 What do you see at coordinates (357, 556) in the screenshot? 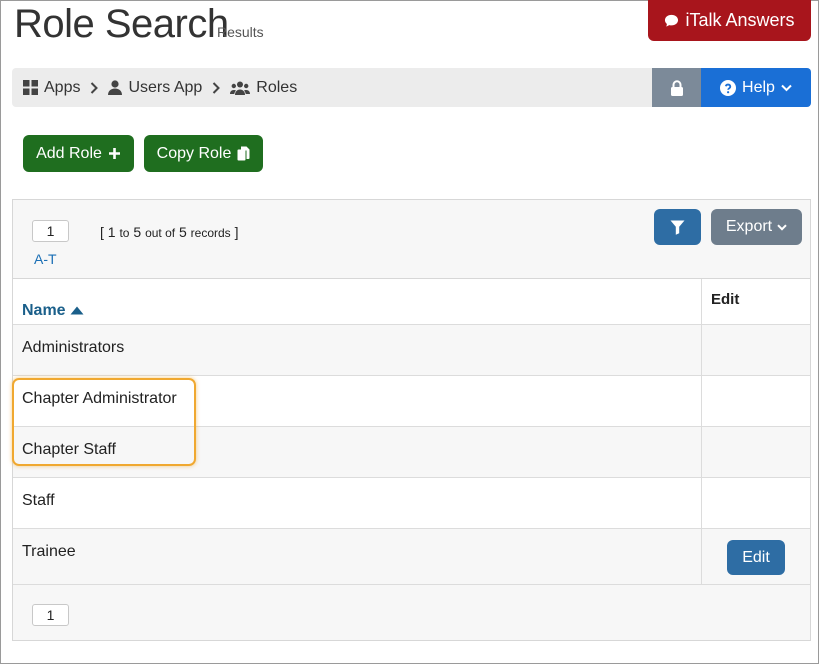
I see `role-name-cell: Trainee` at bounding box center [357, 556].